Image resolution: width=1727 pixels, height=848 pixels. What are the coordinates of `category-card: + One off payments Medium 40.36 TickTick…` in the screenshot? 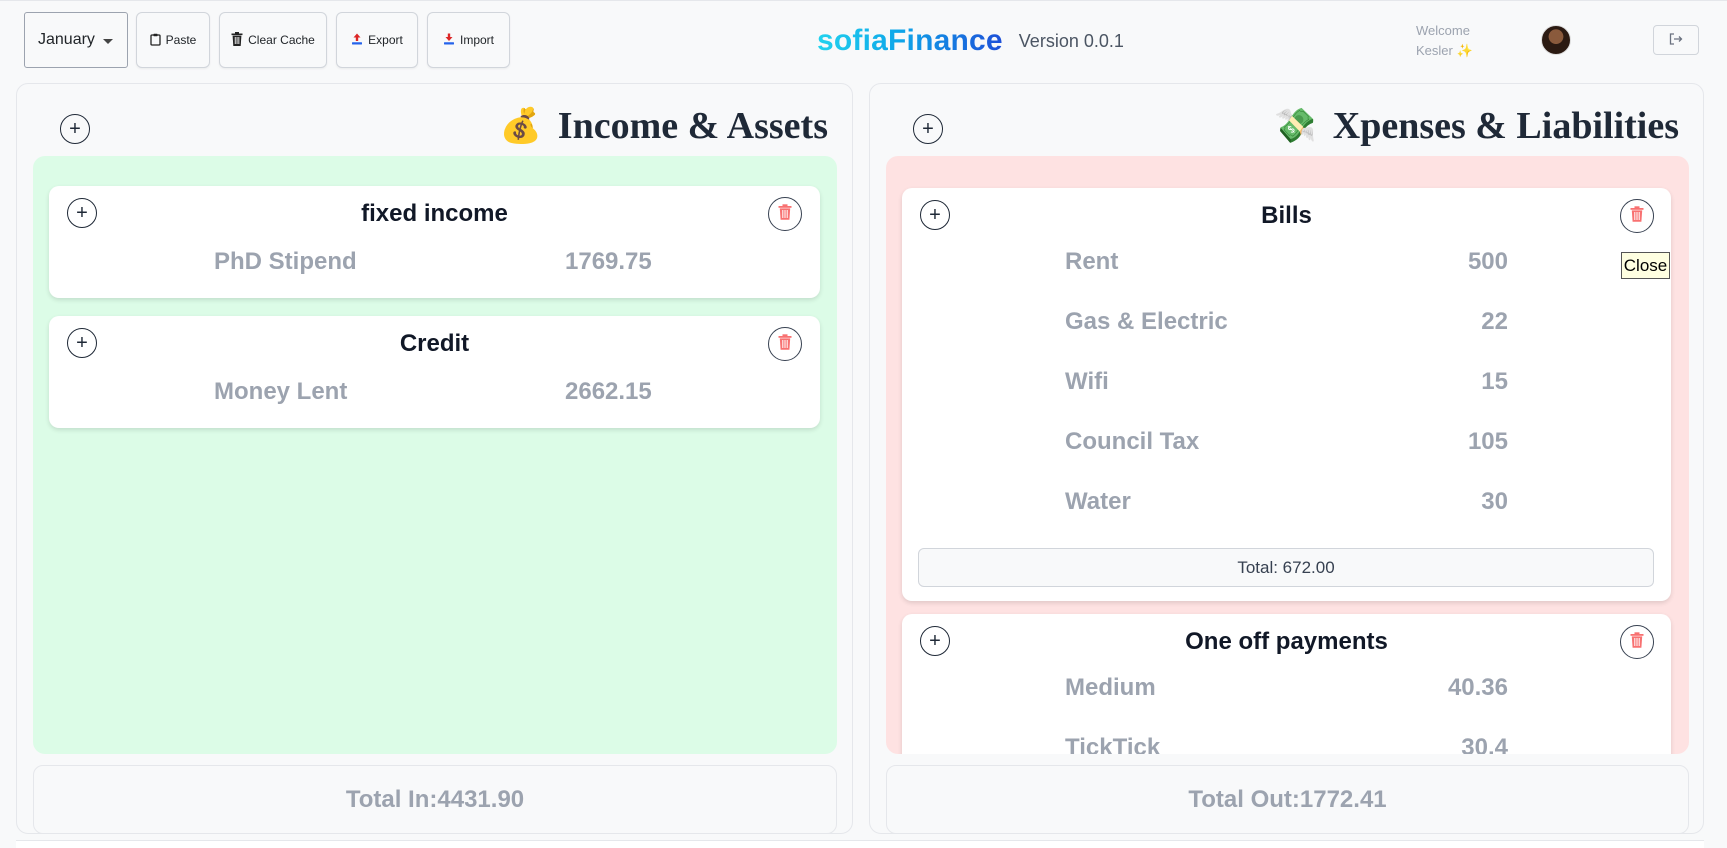 It's located at (1286, 684).